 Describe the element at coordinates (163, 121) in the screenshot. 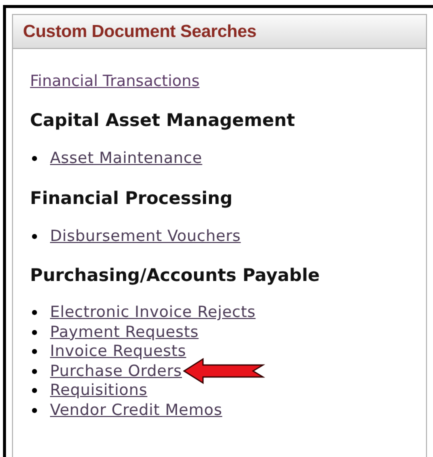

I see `section-heading: Capital Asset Management` at that location.